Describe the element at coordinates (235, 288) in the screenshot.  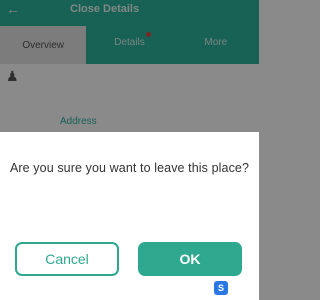
I see `watermark: S` at that location.